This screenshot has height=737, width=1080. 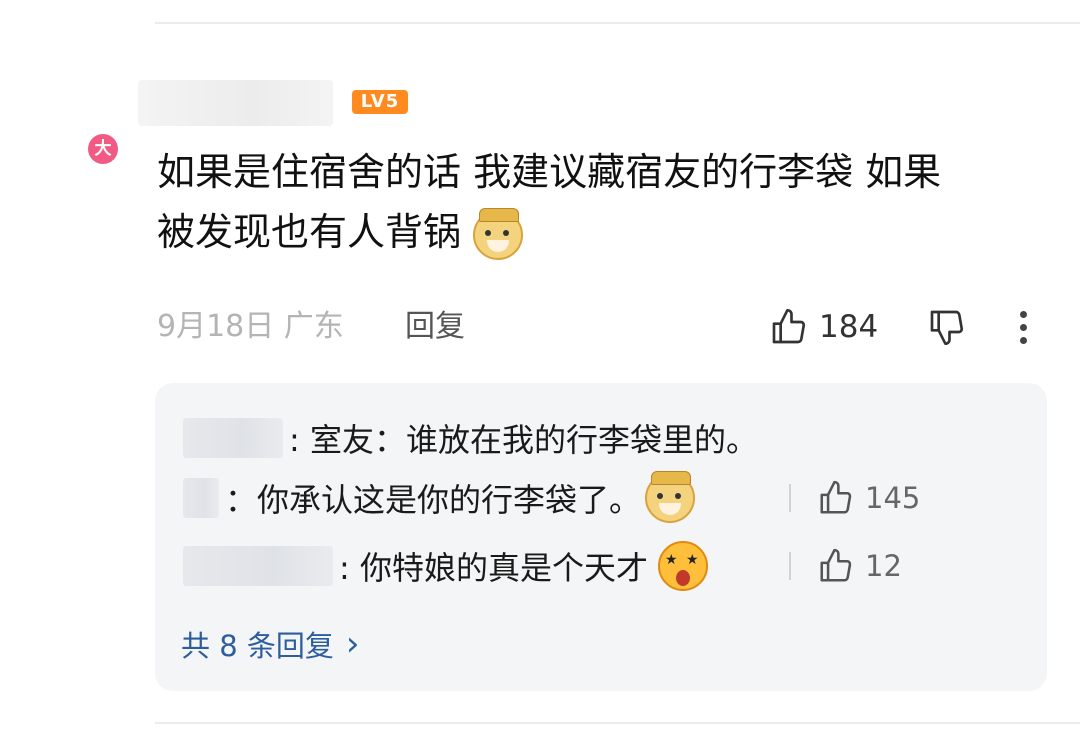 What do you see at coordinates (523, 440) in the screenshot?
I see `reply-text: : 室友：谁放在我的行李袋里的。` at bounding box center [523, 440].